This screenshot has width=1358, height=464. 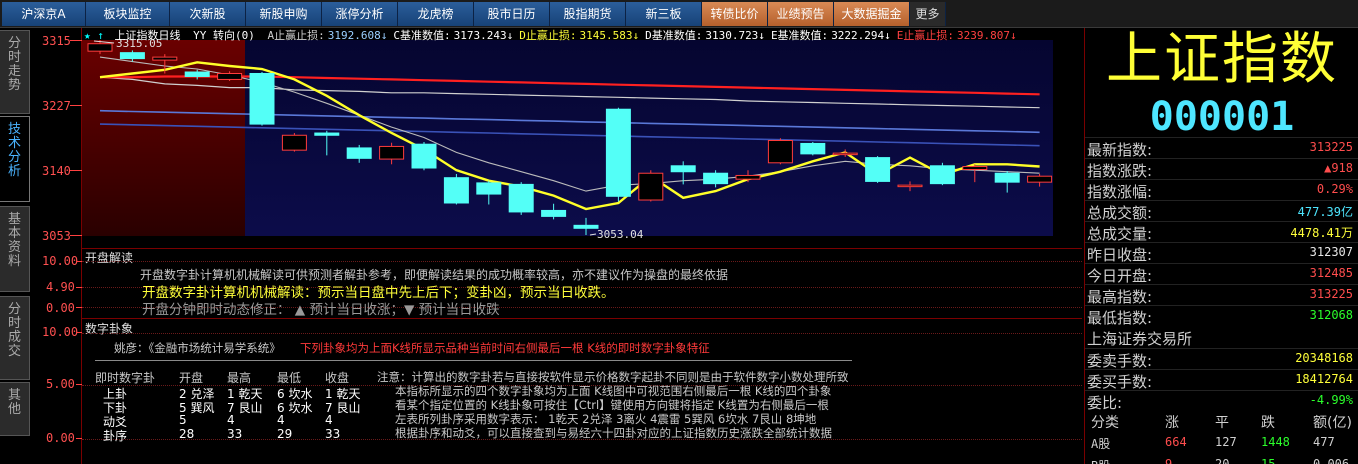 What do you see at coordinates (208, 14) in the screenshot?
I see `nav-tab-2: 次新股` at bounding box center [208, 14].